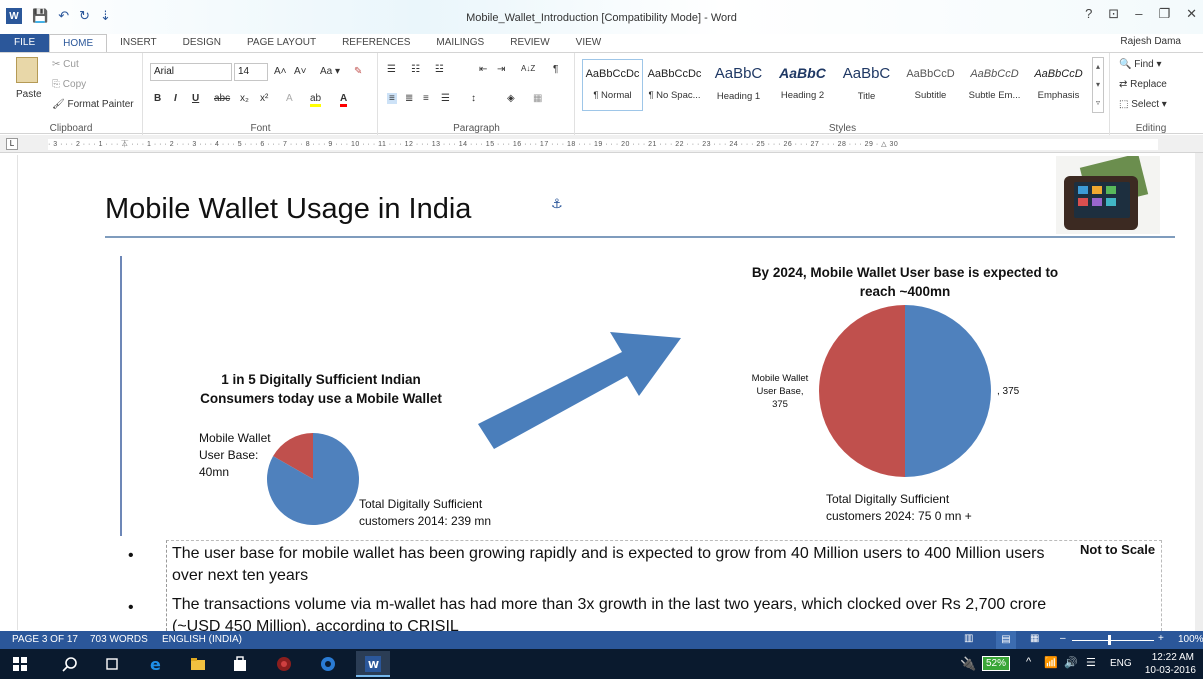 The image size is (1203, 679). What do you see at coordinates (1113, 640) in the screenshot?
I see `zoom-slider` at bounding box center [1113, 640].